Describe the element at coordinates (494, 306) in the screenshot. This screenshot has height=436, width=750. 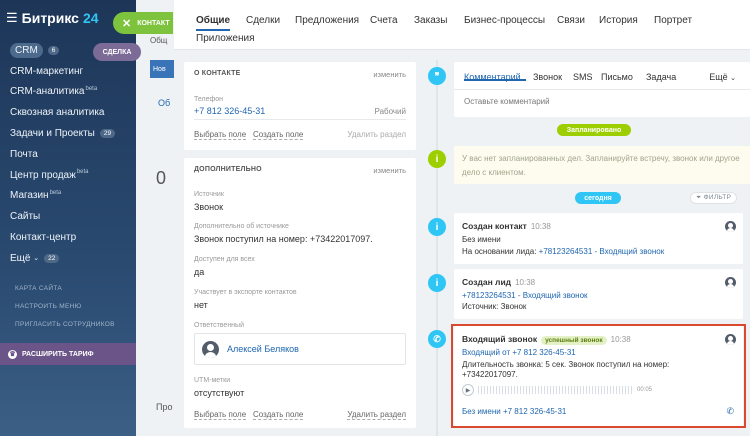
I see `event-line: Источник: Звонок` at that location.